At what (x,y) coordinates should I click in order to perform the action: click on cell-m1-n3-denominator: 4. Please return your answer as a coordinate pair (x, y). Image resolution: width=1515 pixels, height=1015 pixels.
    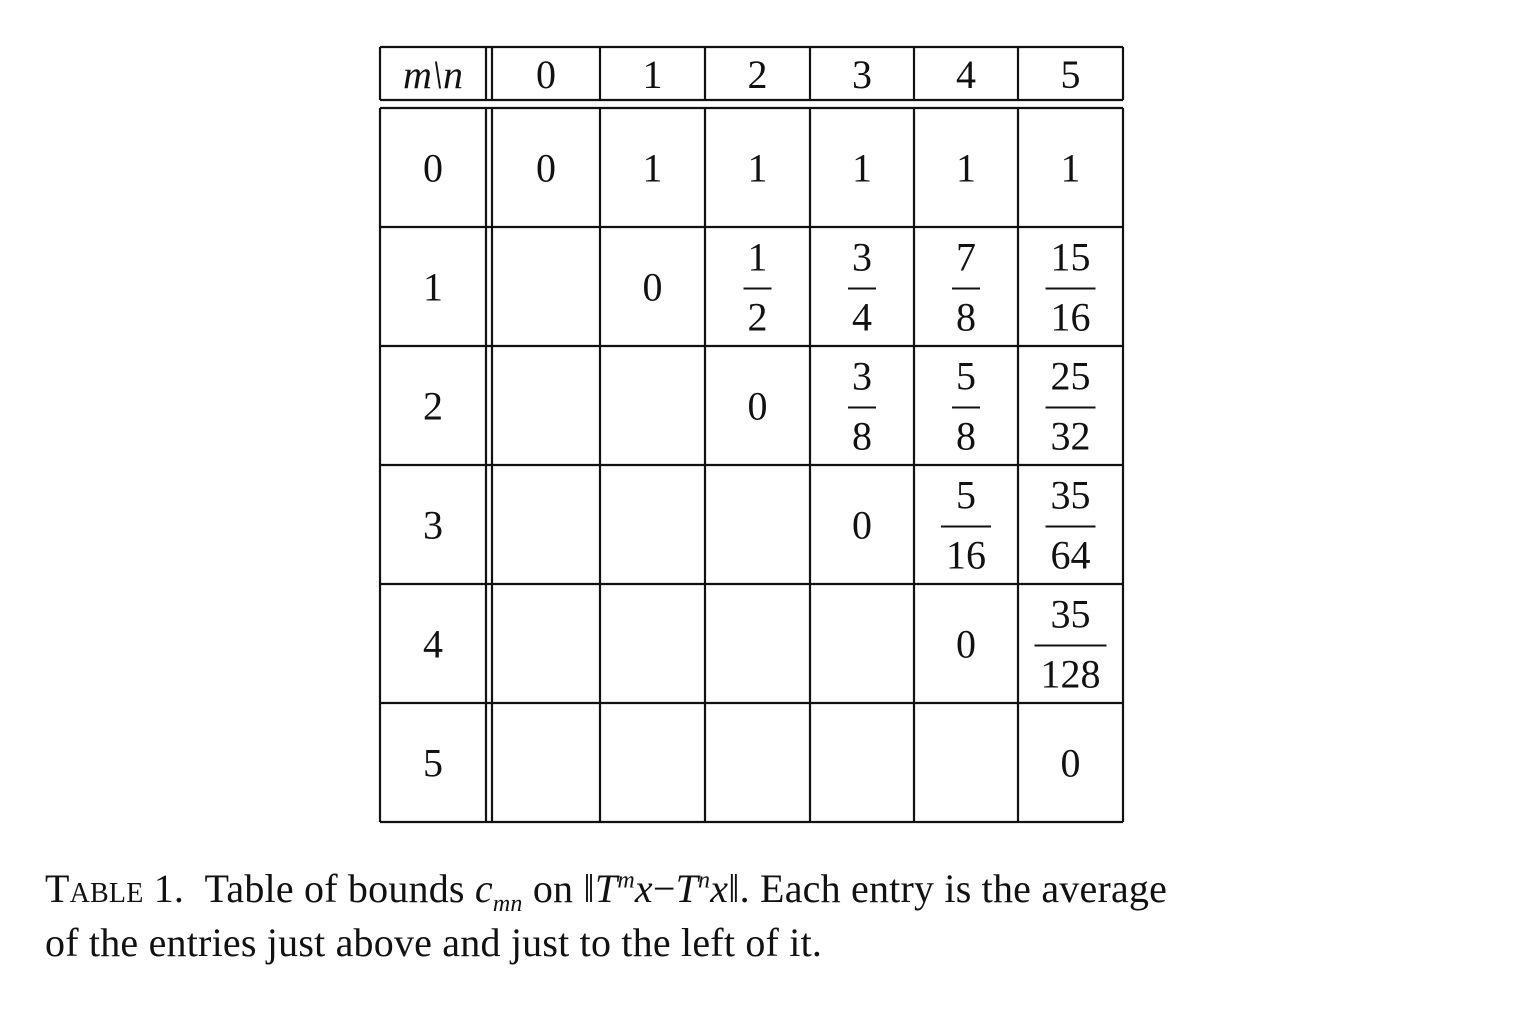
    Looking at the image, I should click on (862, 317).